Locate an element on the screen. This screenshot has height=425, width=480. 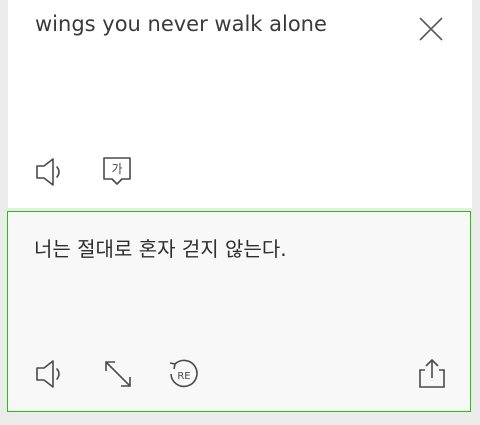
result-text: 너는 절대로 혼자 걷지 않는다. is located at coordinates (160, 249).